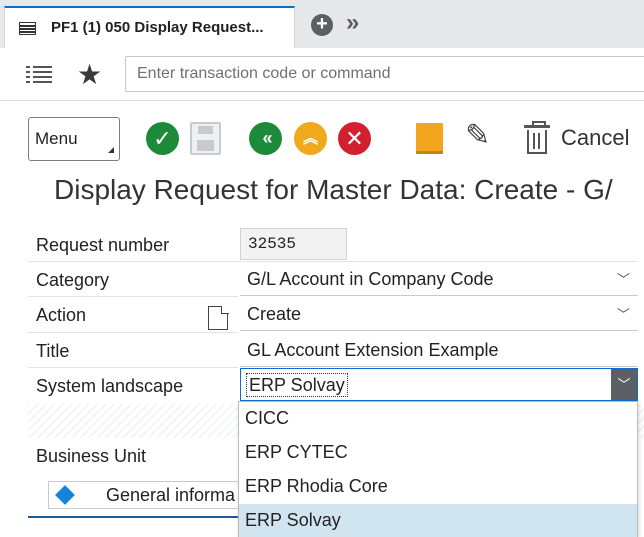  I want to click on request-number-field: 32535, so click(293, 244).